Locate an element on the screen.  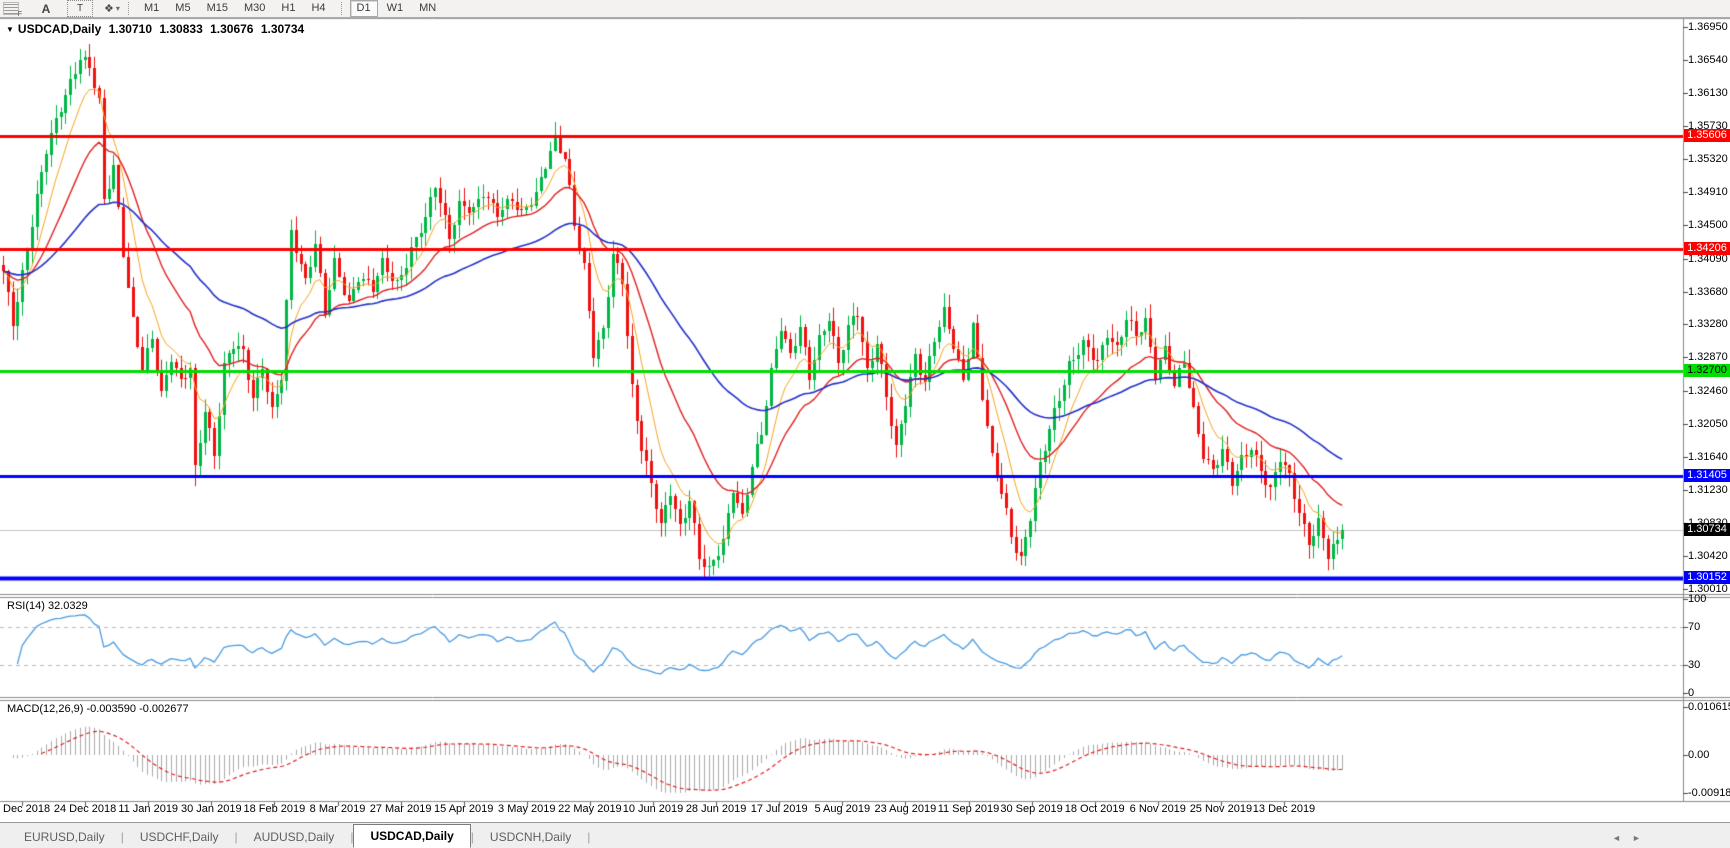
symbol-tab-audusd: AUDUSD,Daily is located at coordinates (294, 837).